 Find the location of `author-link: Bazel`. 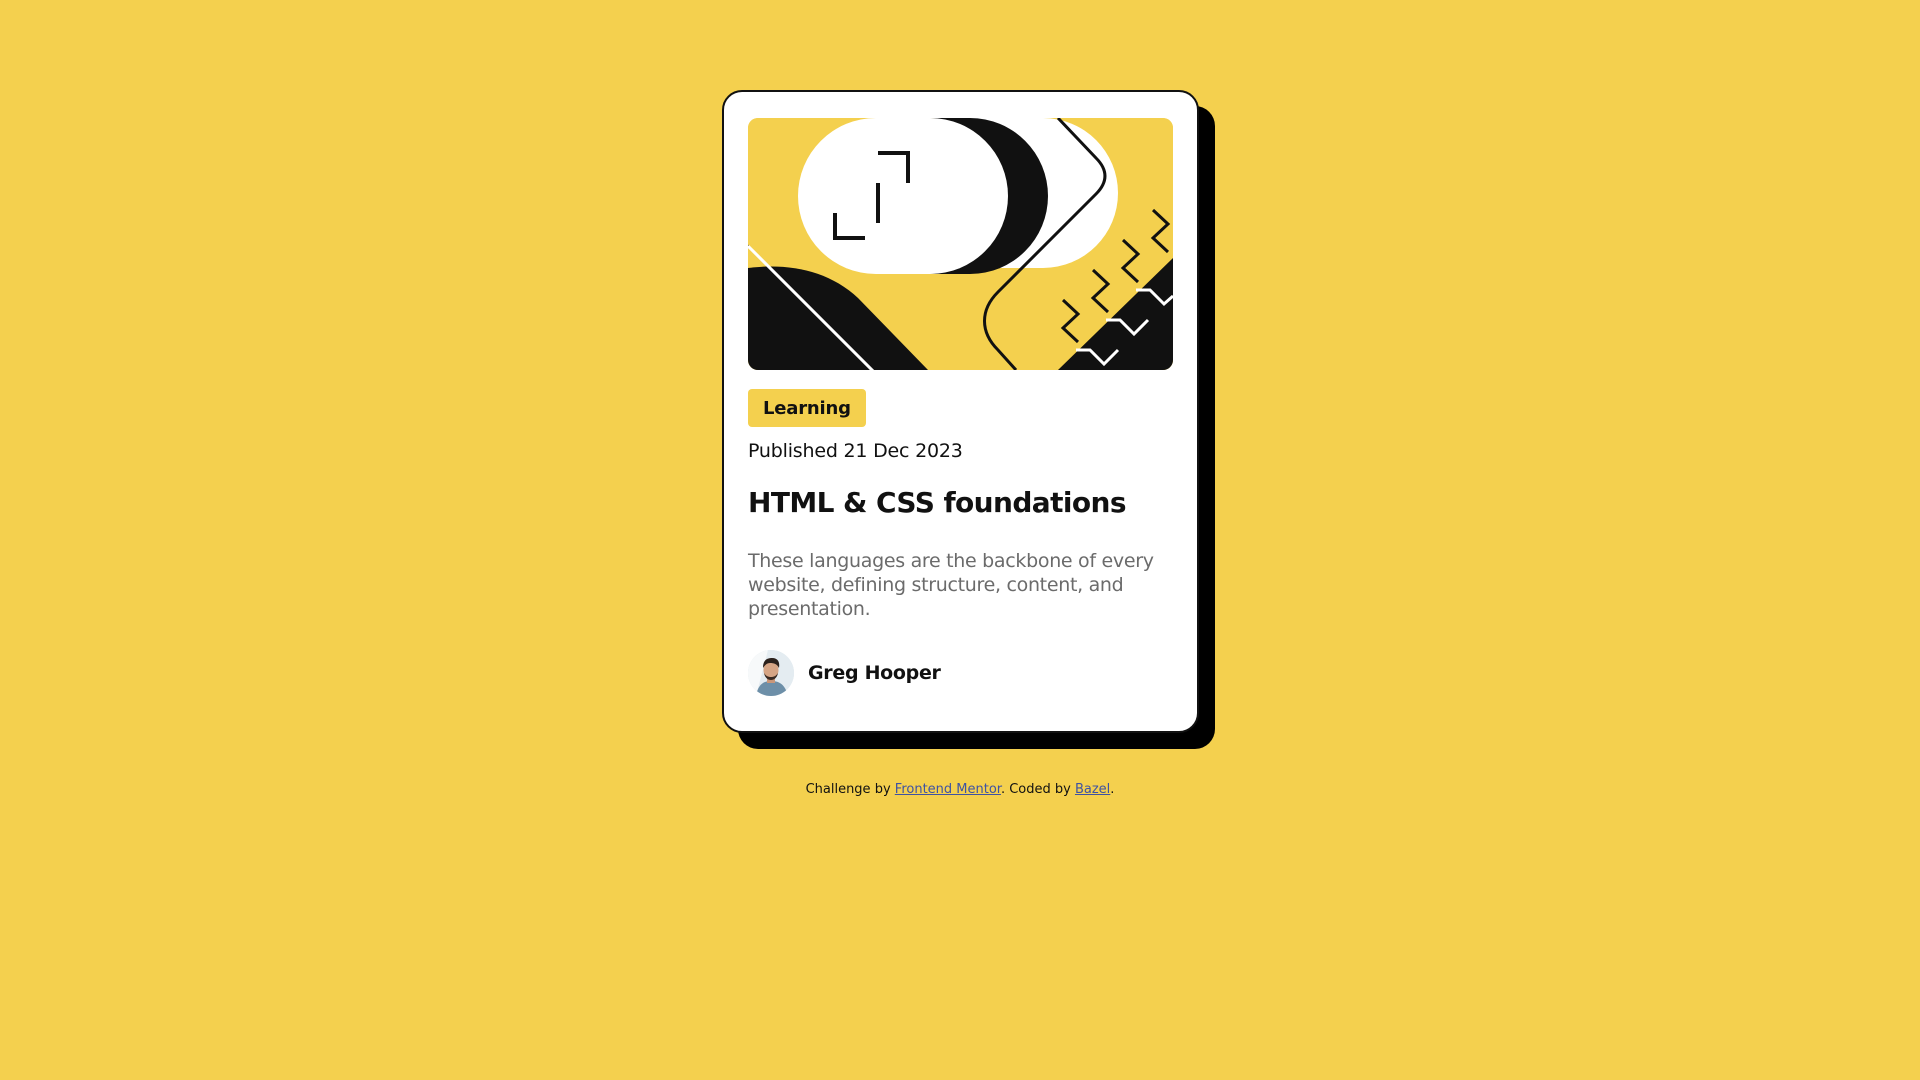

author-link: Bazel is located at coordinates (1092, 789).